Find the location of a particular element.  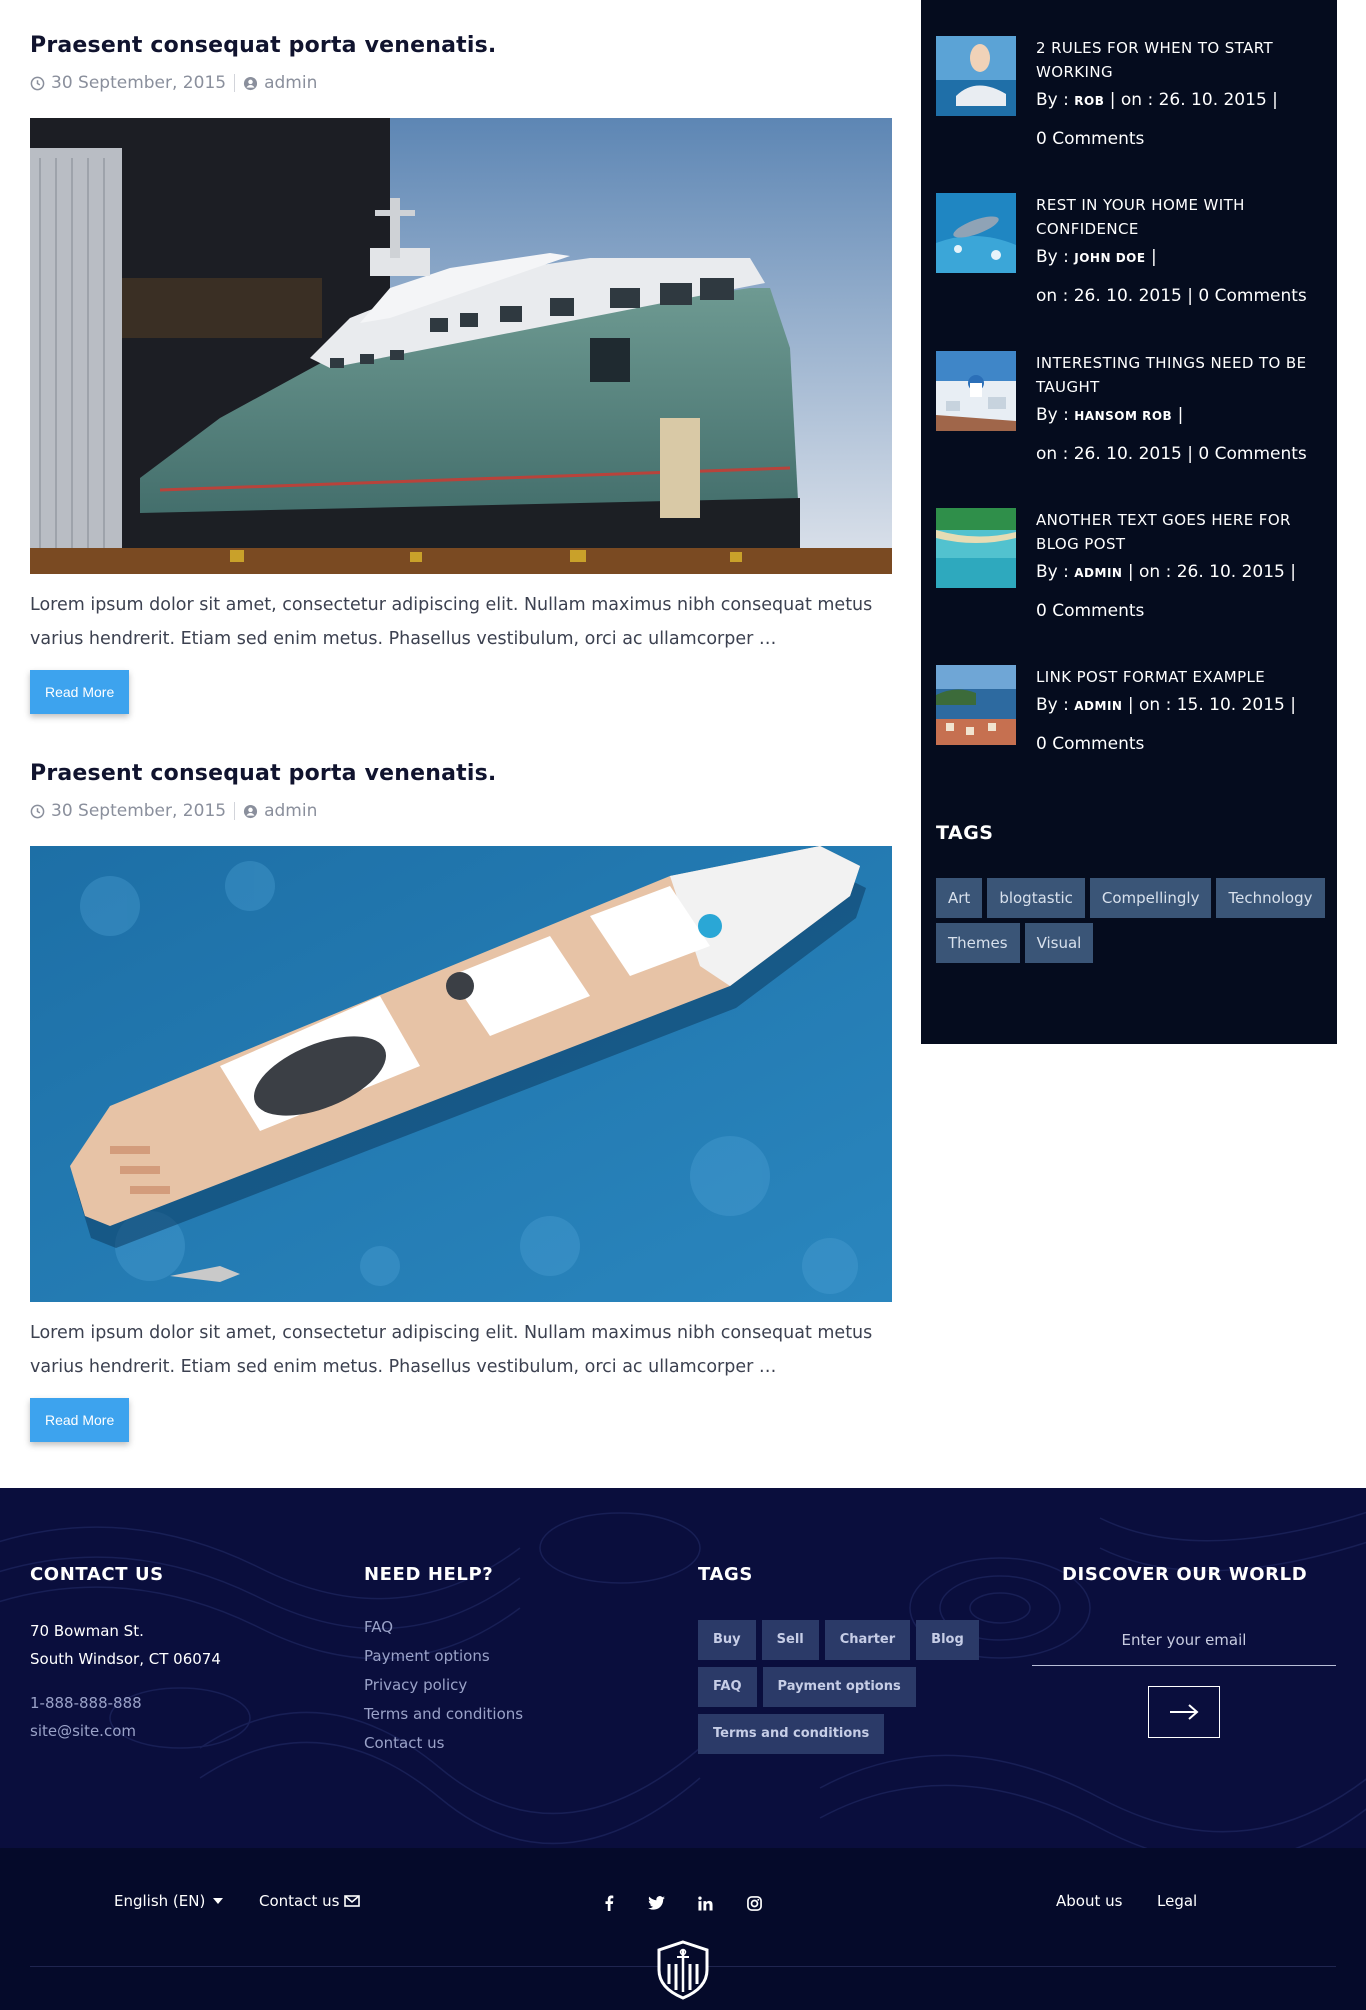

tag-compellingly: Compellingly is located at coordinates (1150, 898).